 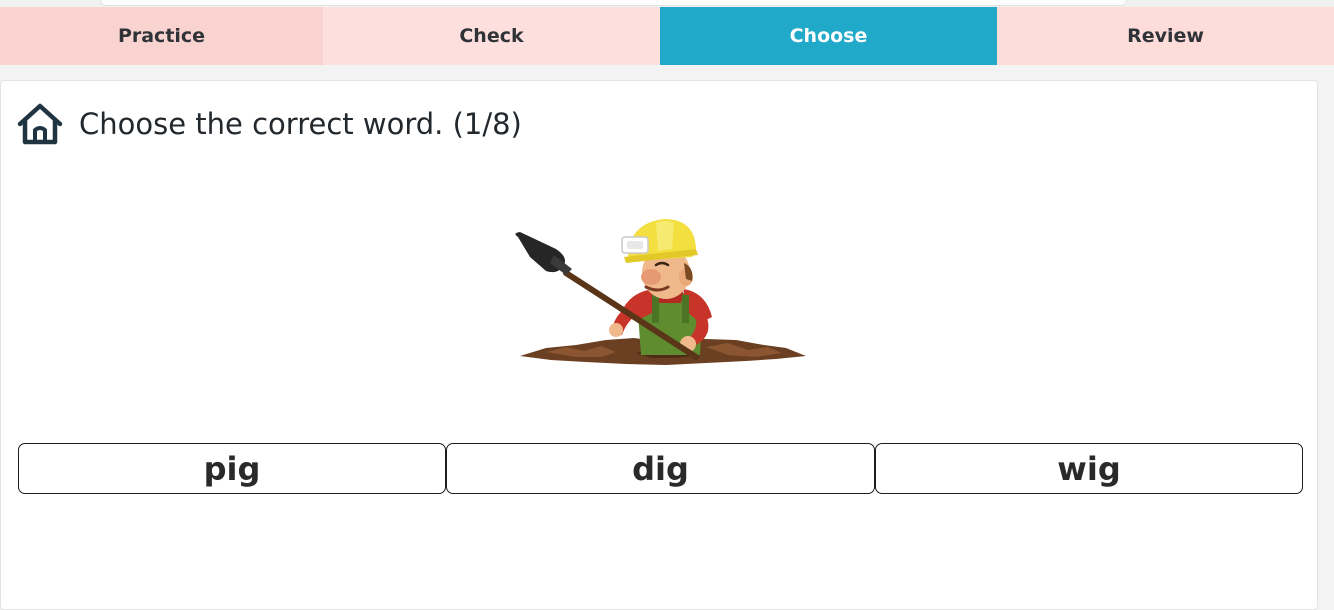 I want to click on tab-review: Review, so click(x=1165, y=36).